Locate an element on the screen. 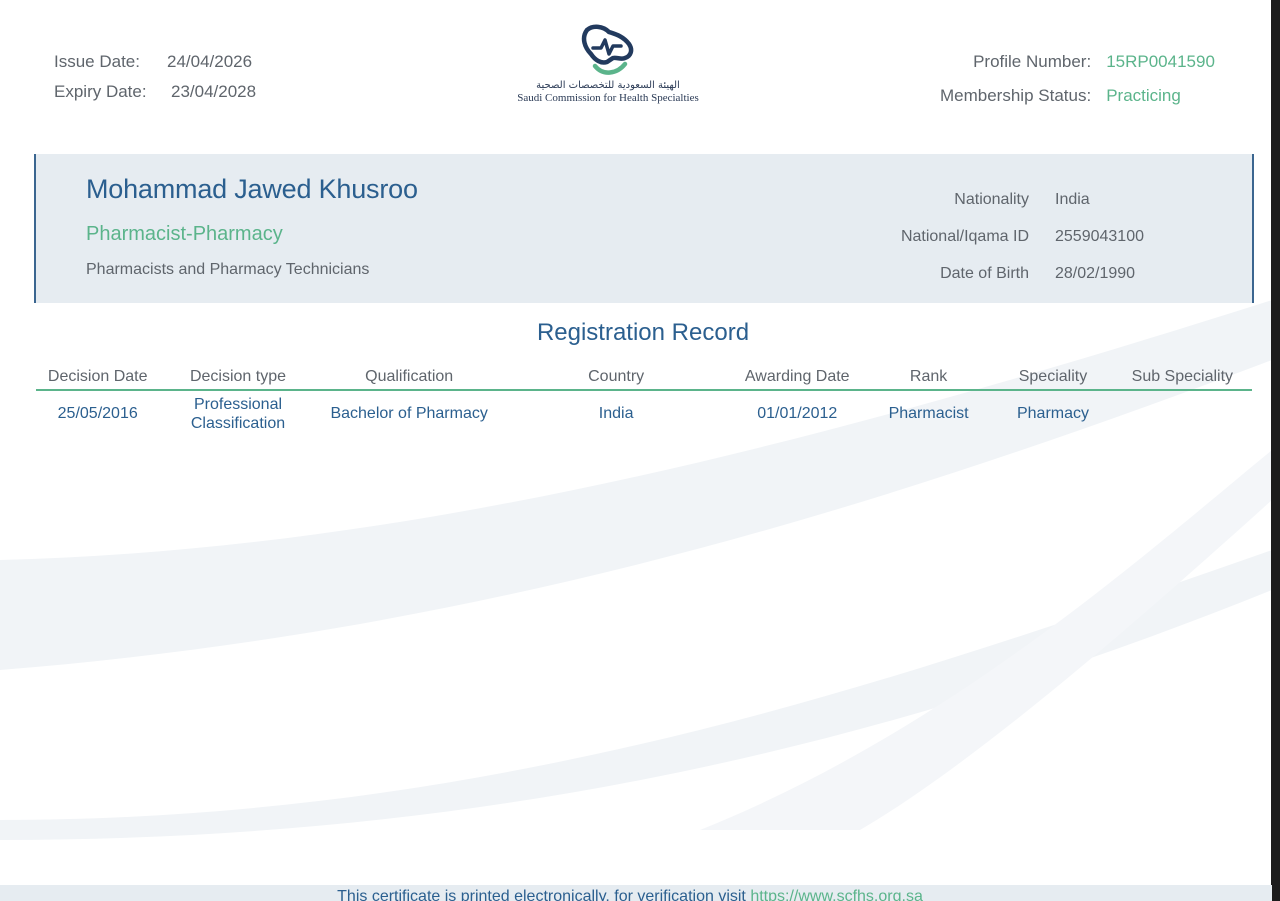  holder-name: Mohammad Jawed Khusroo is located at coordinates (252, 189).